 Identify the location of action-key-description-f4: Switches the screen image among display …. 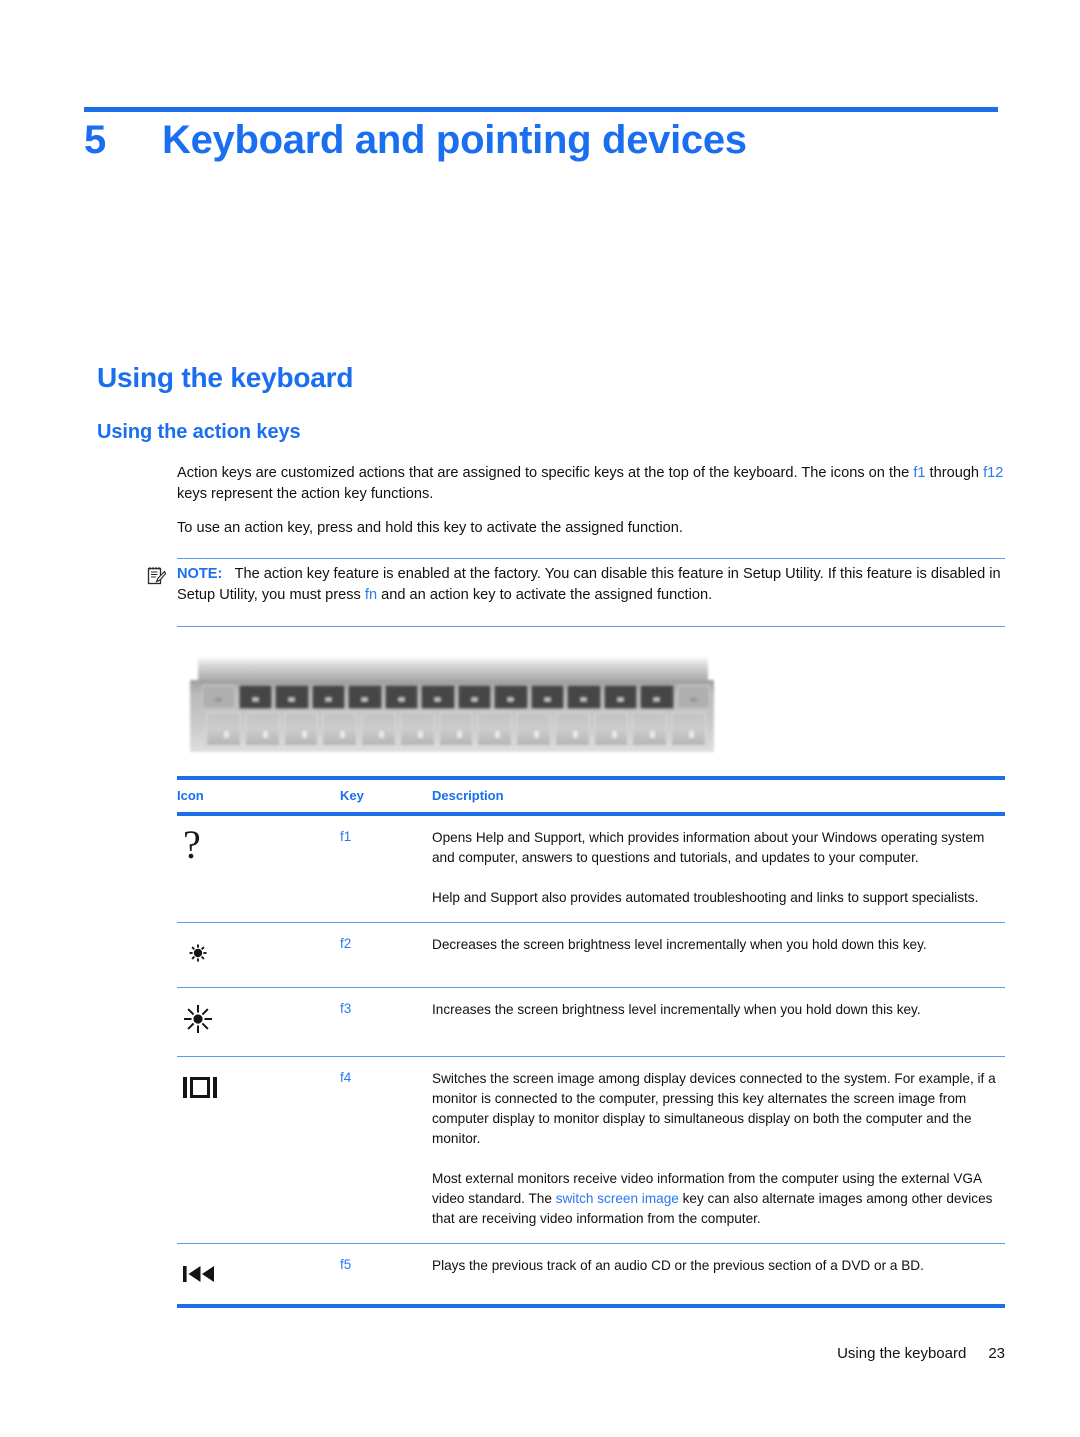
(718, 1148).